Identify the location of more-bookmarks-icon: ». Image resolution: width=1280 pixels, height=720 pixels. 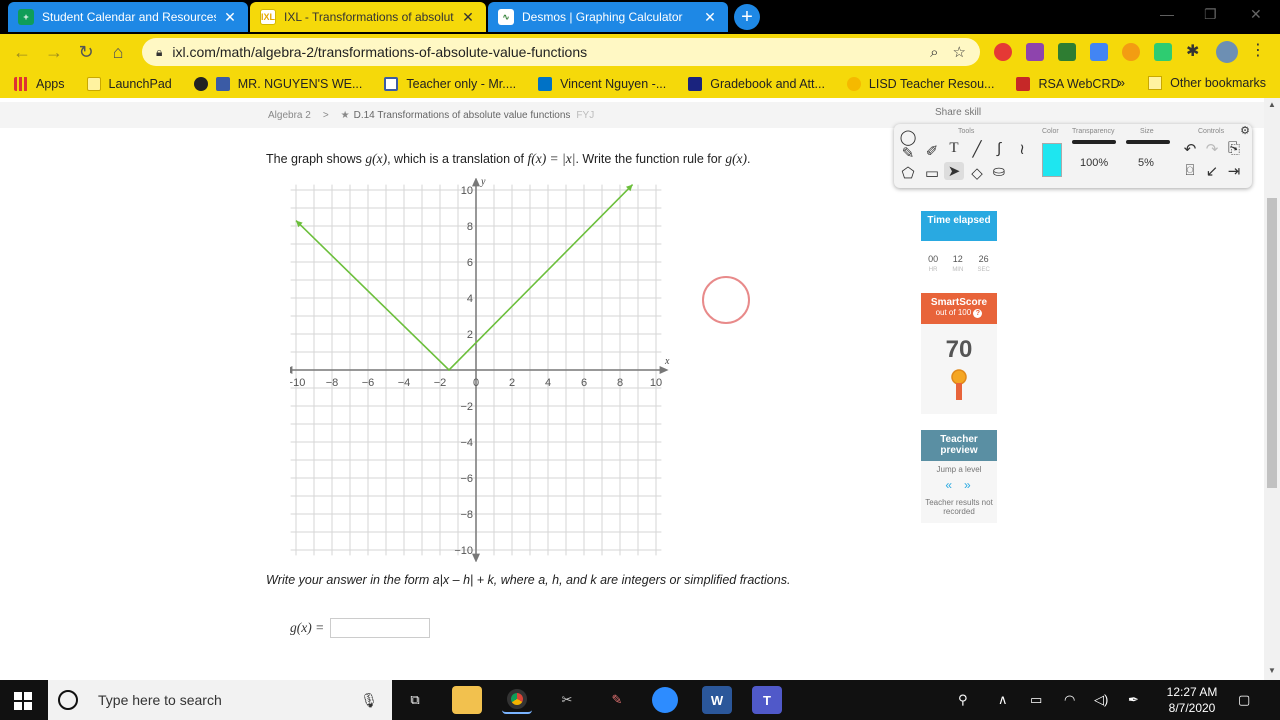
(1121, 83).